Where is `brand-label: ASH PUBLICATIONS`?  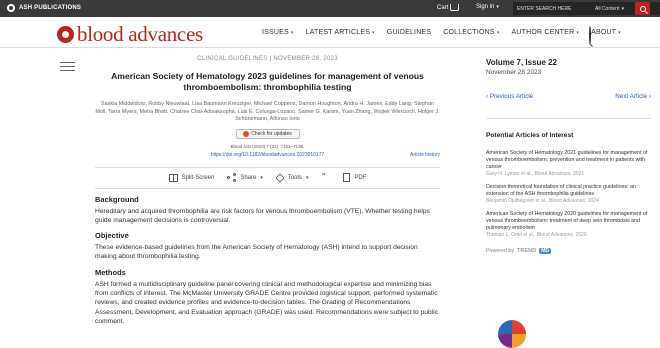 brand-label: ASH PUBLICATIONS is located at coordinates (50, 8).